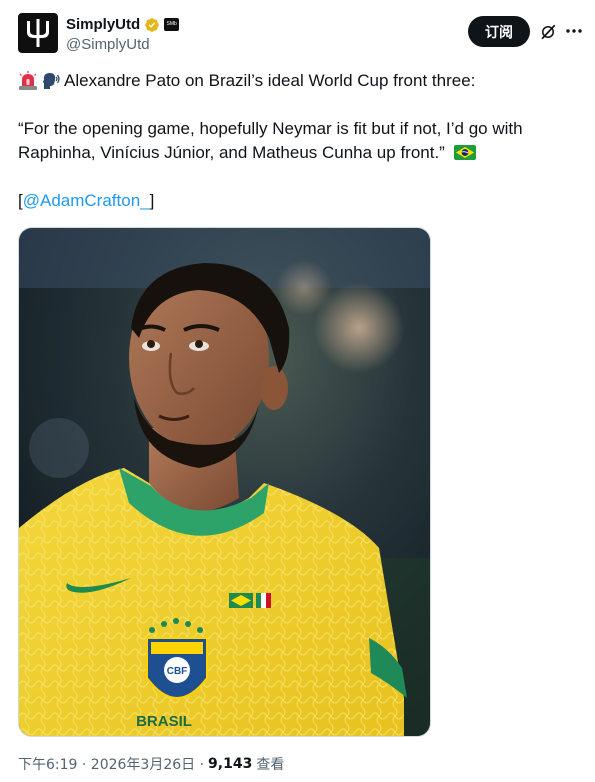 This screenshot has width=595, height=782. What do you see at coordinates (300, 35) in the screenshot?
I see `post-header: SimplyUtd SMb @SimplyUtd 订阅` at bounding box center [300, 35].